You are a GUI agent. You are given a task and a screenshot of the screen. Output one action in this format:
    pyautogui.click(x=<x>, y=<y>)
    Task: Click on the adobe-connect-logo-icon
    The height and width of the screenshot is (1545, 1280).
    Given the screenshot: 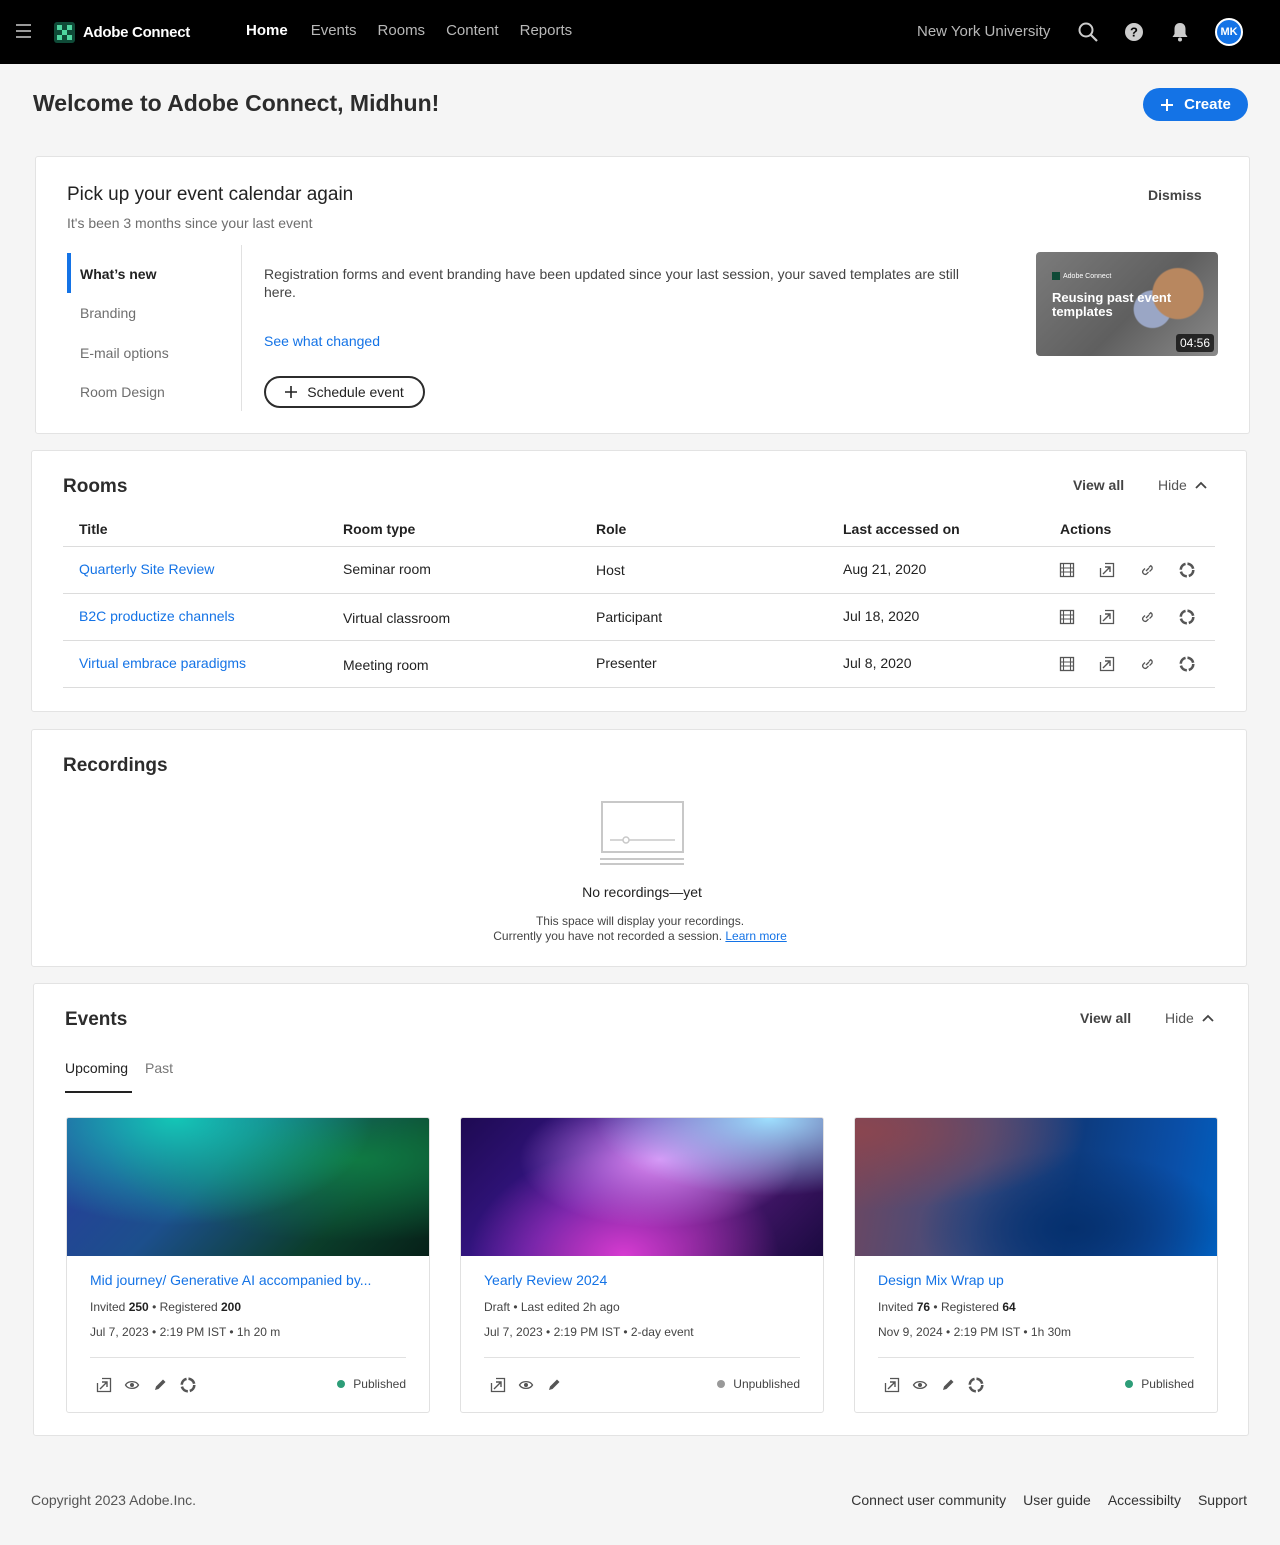 What is the action you would take?
    pyautogui.click(x=1056, y=276)
    